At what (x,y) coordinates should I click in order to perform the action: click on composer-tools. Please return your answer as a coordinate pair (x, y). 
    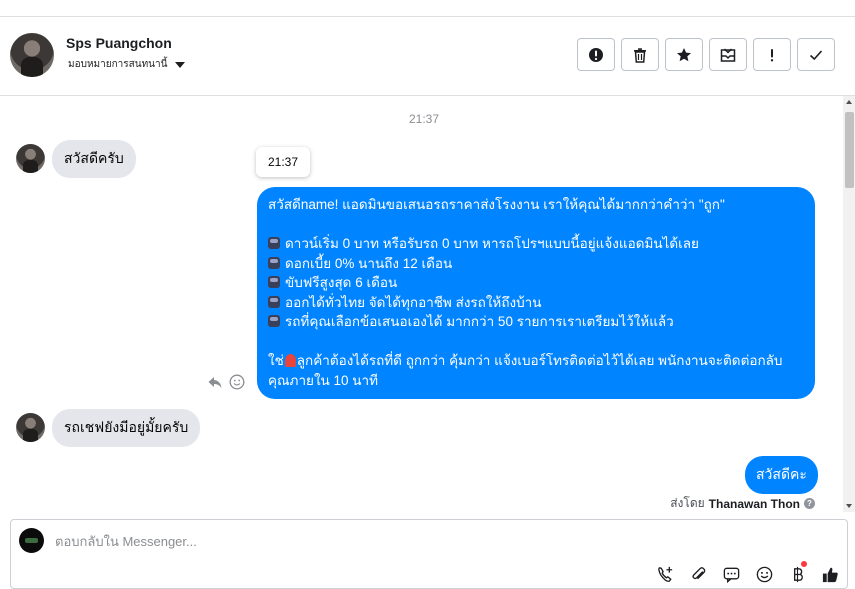
    Looking at the image, I should click on (748, 572).